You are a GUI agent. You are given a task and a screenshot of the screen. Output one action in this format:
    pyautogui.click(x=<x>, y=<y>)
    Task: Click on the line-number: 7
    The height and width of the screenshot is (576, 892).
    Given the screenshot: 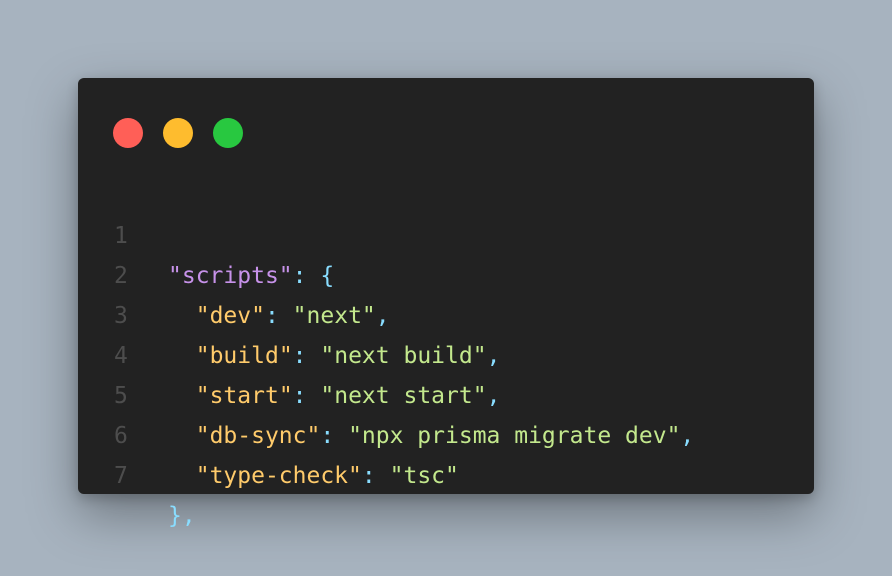 What is the action you would take?
    pyautogui.click(x=121, y=476)
    